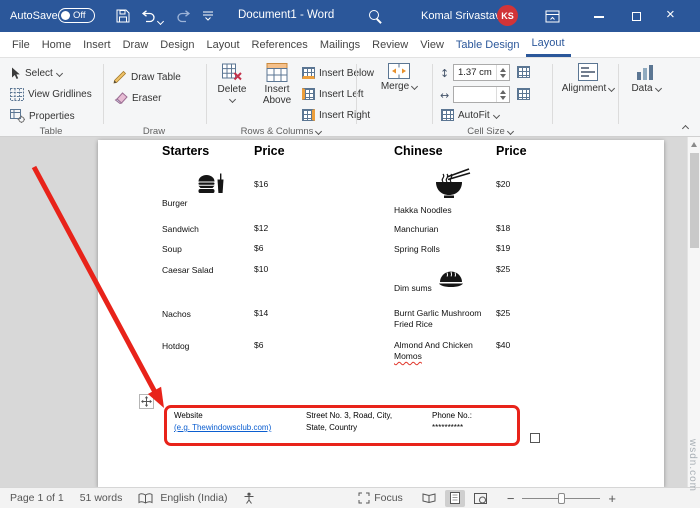 The image size is (700, 508). What do you see at coordinates (286, 15) in the screenshot?
I see `document-title: Document1 - Word` at bounding box center [286, 15].